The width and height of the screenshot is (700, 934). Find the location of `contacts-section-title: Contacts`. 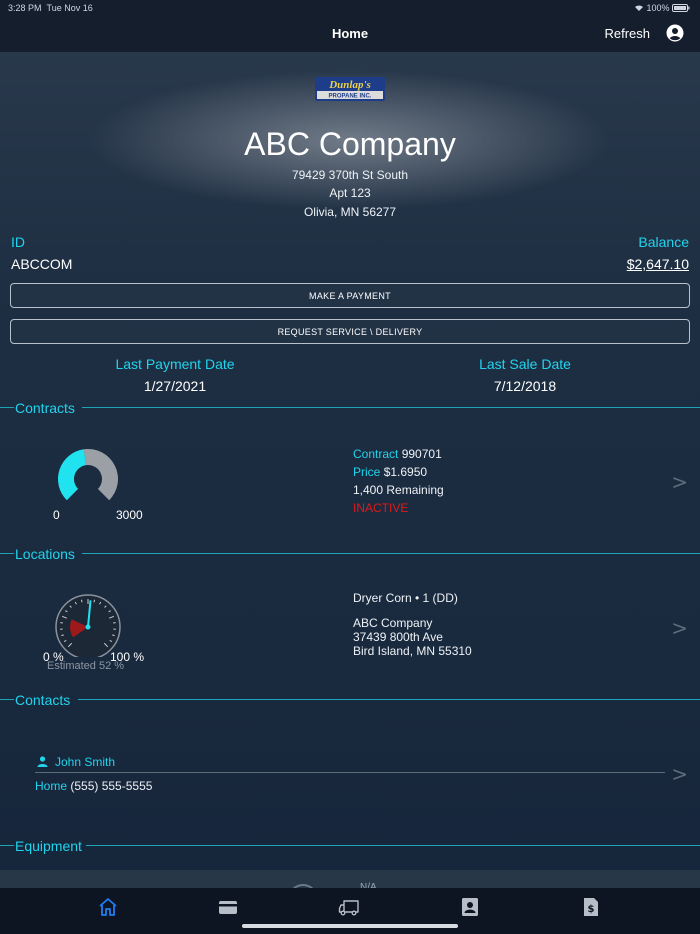

contacts-section-title: Contacts is located at coordinates (43, 700).